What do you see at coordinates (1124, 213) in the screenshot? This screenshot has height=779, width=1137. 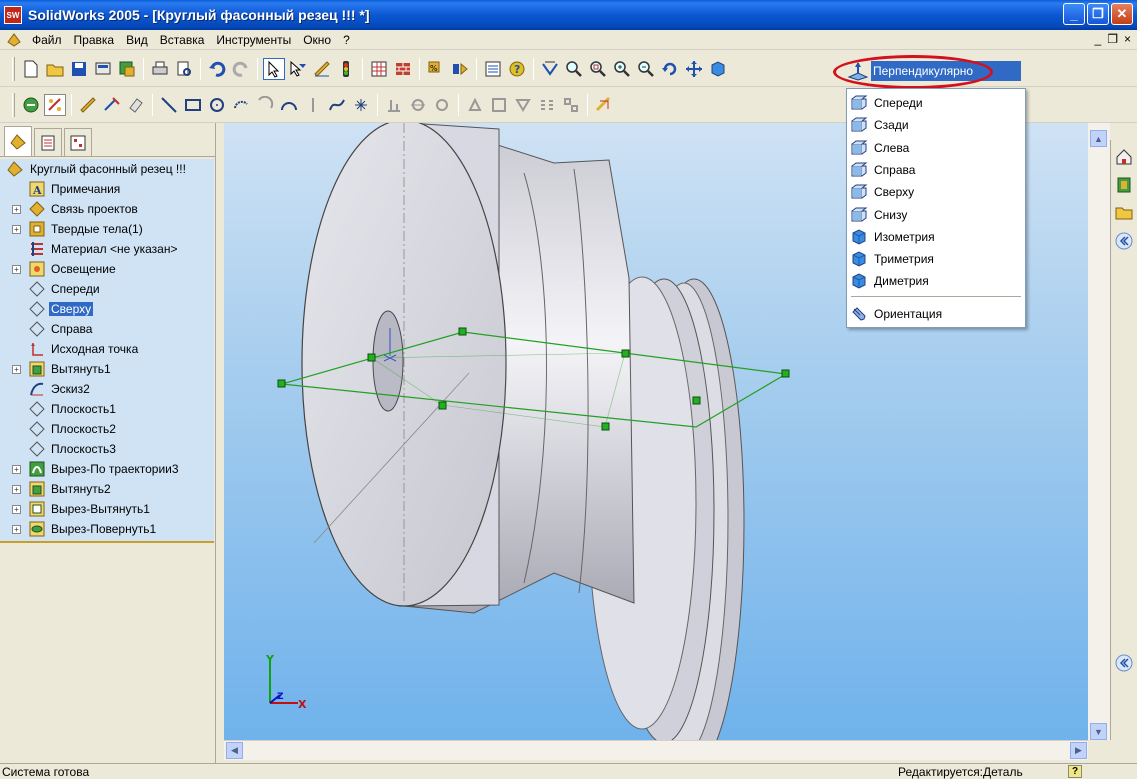 I see `file-explorer-button` at bounding box center [1124, 213].